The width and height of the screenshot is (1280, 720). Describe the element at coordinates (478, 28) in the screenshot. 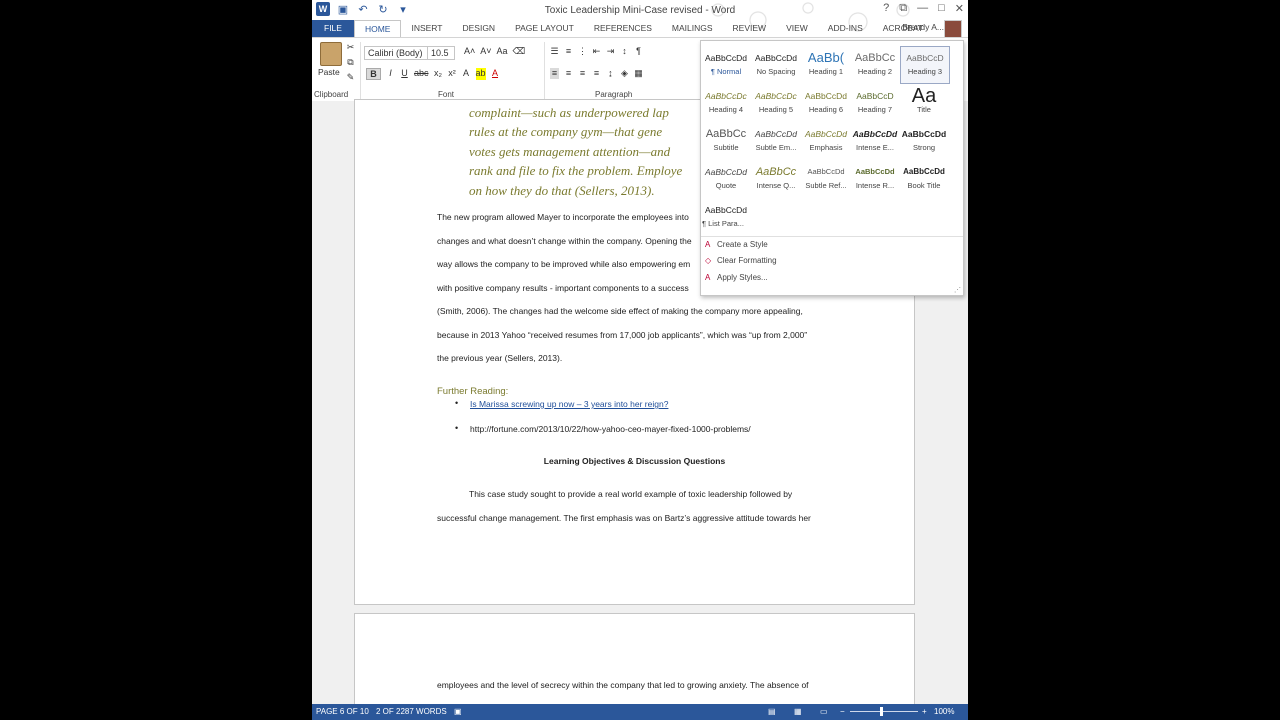

I see `tab-design: DESIGN` at that location.